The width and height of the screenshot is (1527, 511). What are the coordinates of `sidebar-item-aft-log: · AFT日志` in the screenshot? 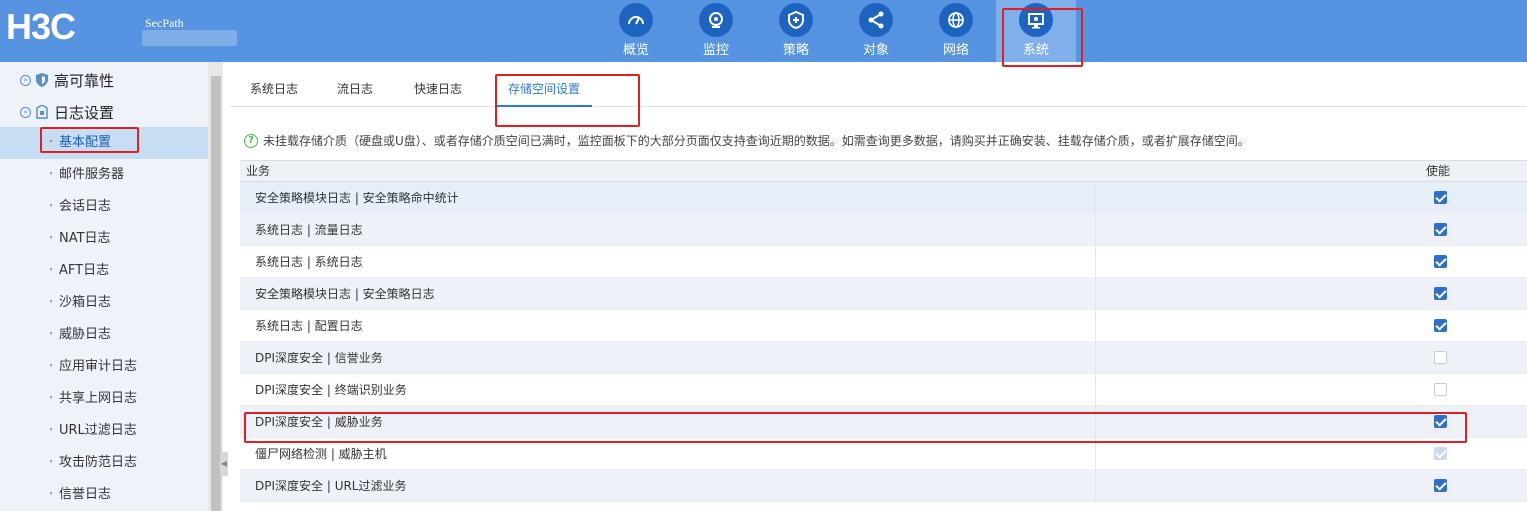 It's located at (104, 271).